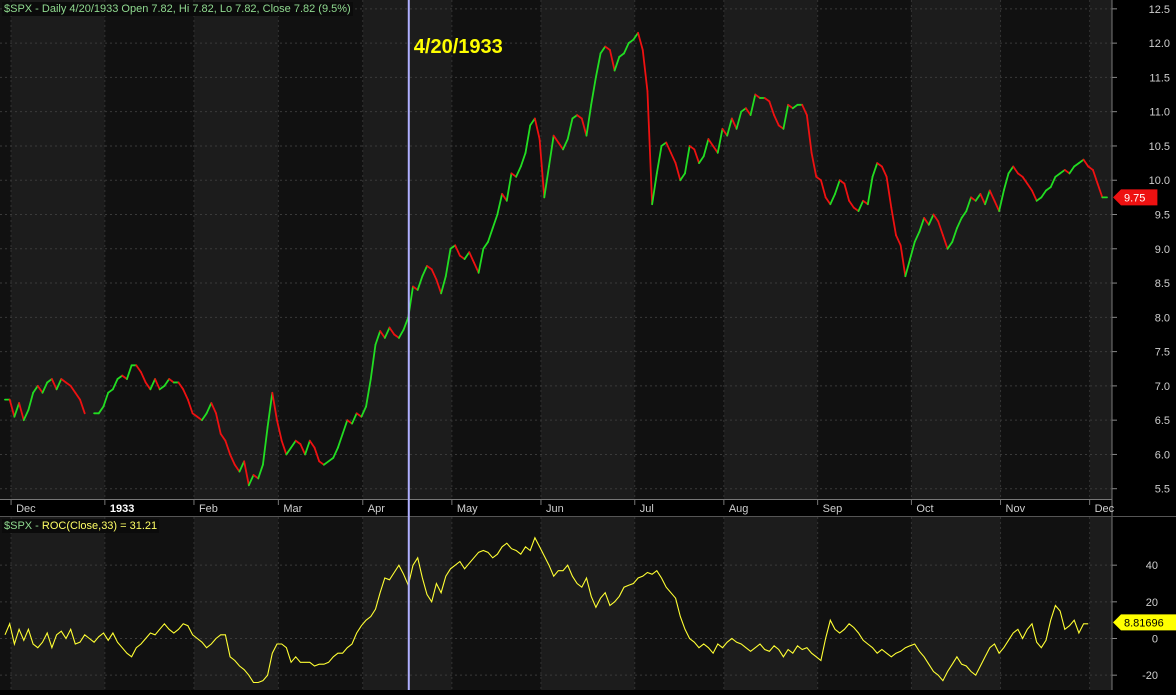  I want to click on month-label: Jun, so click(555, 509).